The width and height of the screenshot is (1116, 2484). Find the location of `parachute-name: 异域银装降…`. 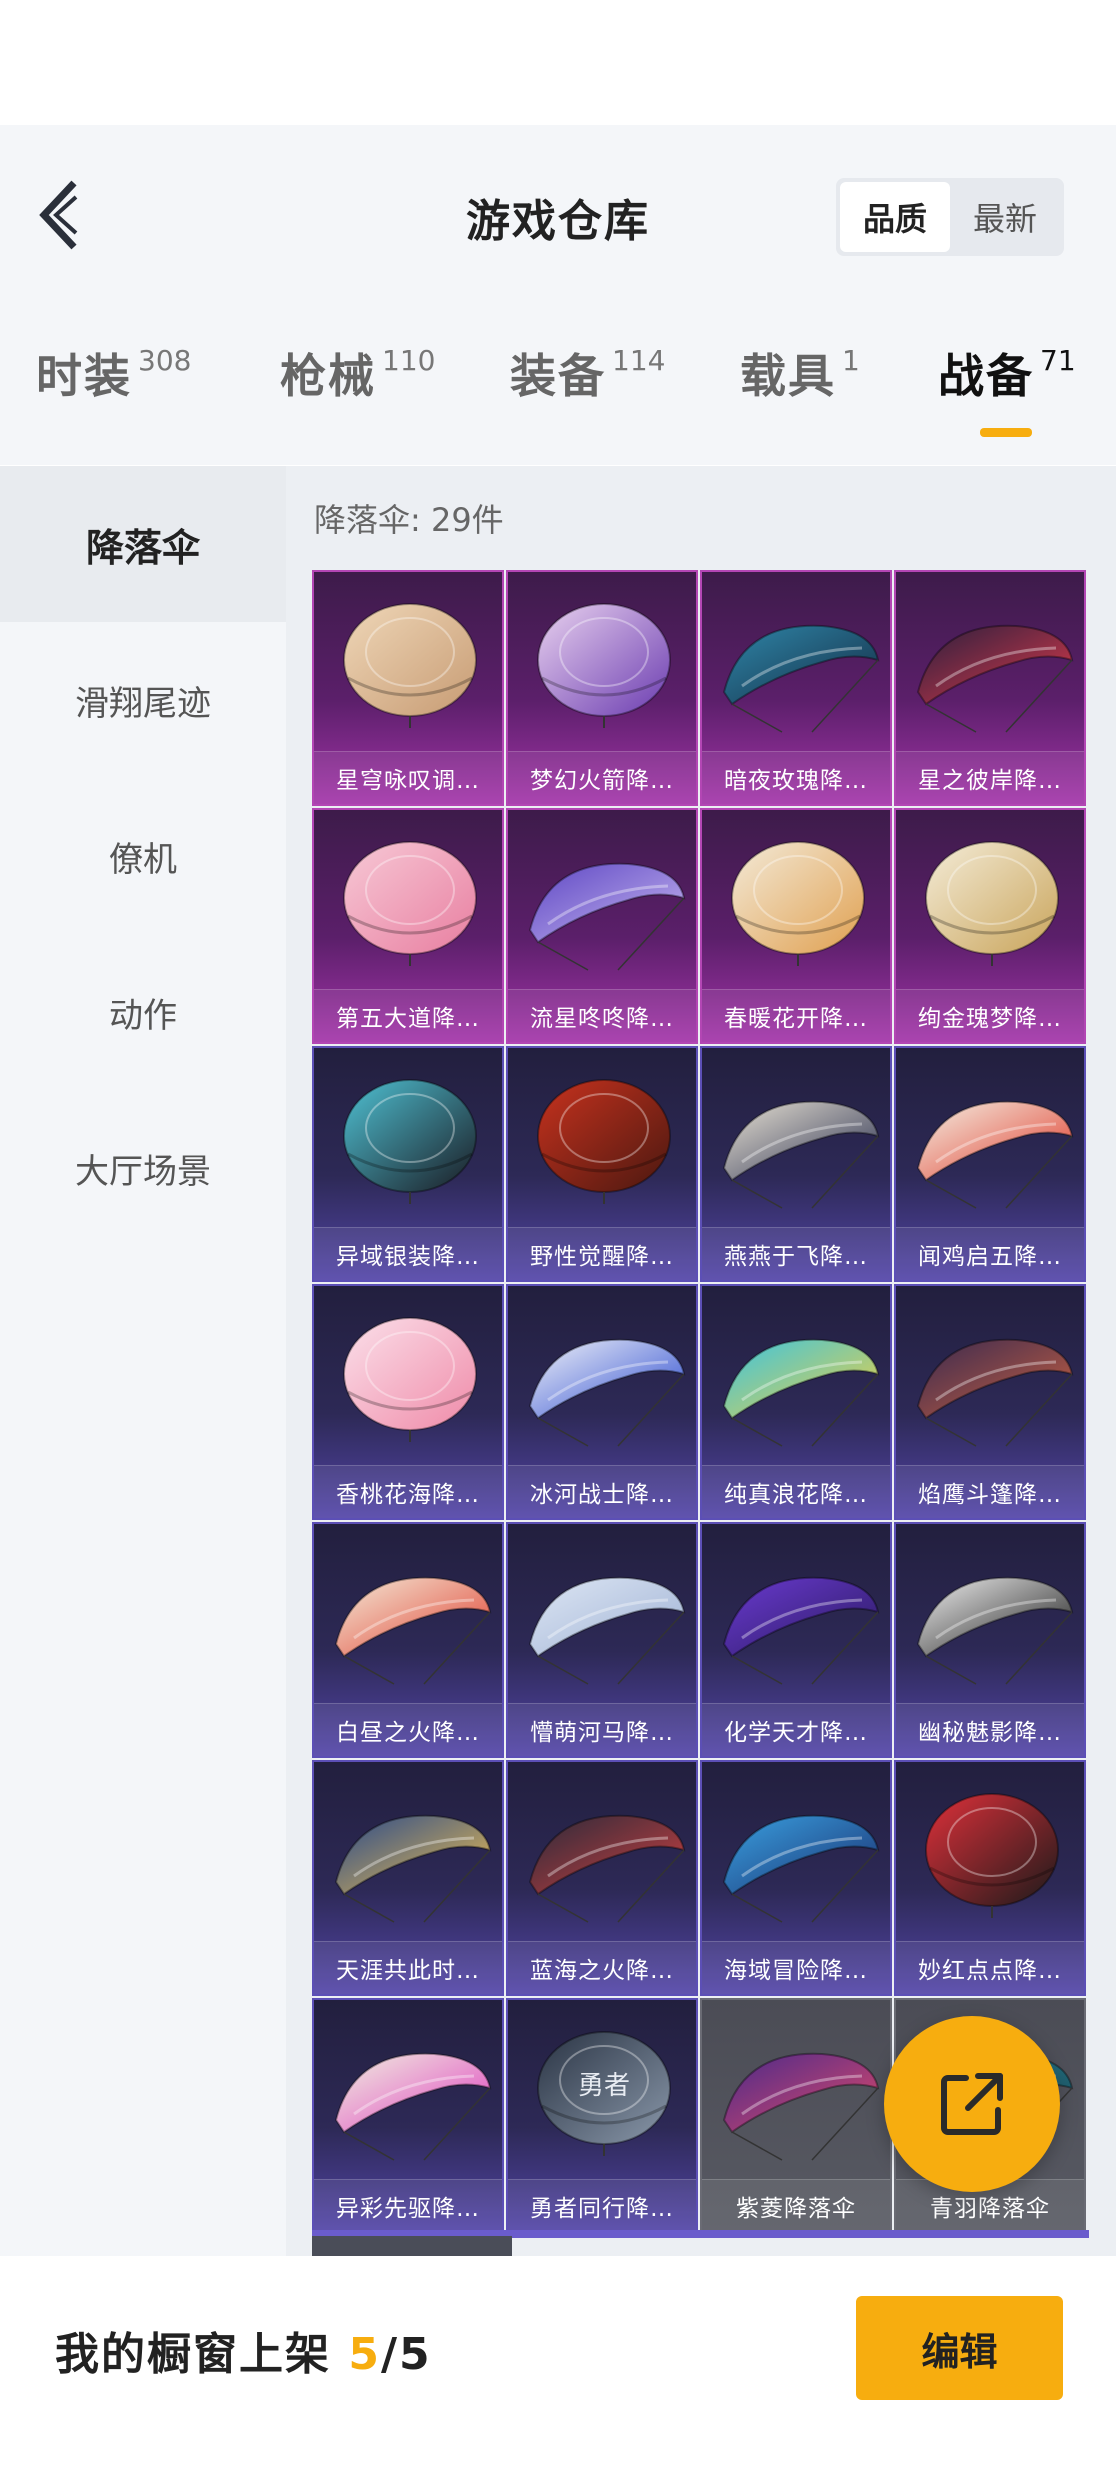

parachute-name: 异域银装降… is located at coordinates (408, 1253).